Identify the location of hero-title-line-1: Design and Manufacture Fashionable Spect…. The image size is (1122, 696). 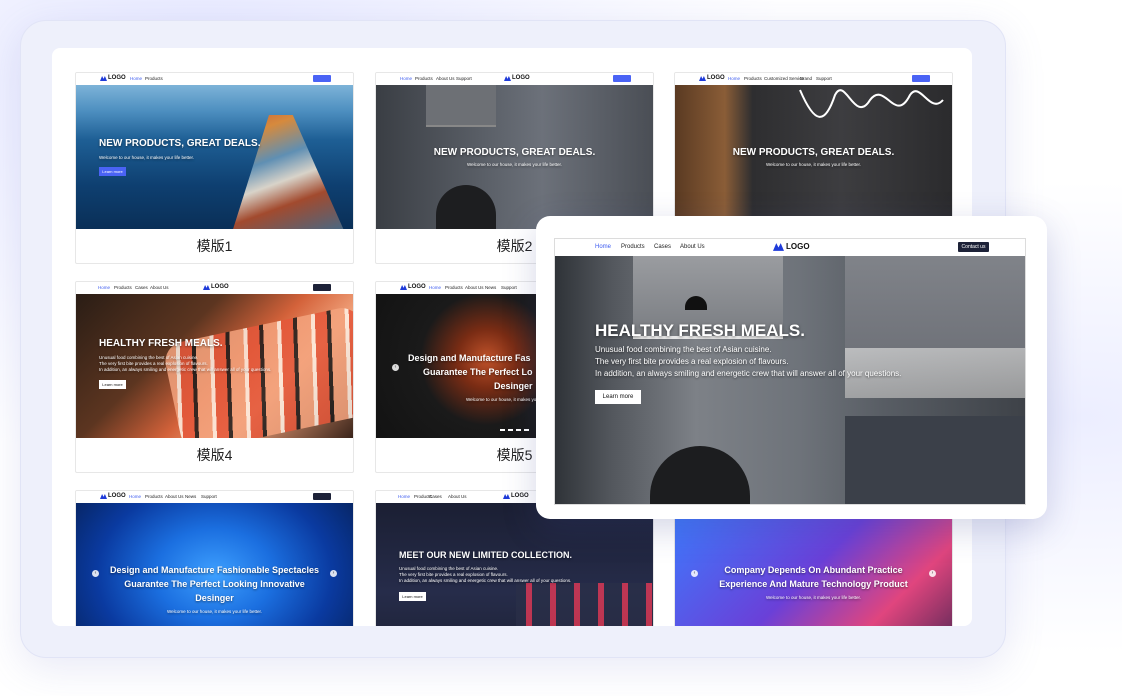
(214, 570).